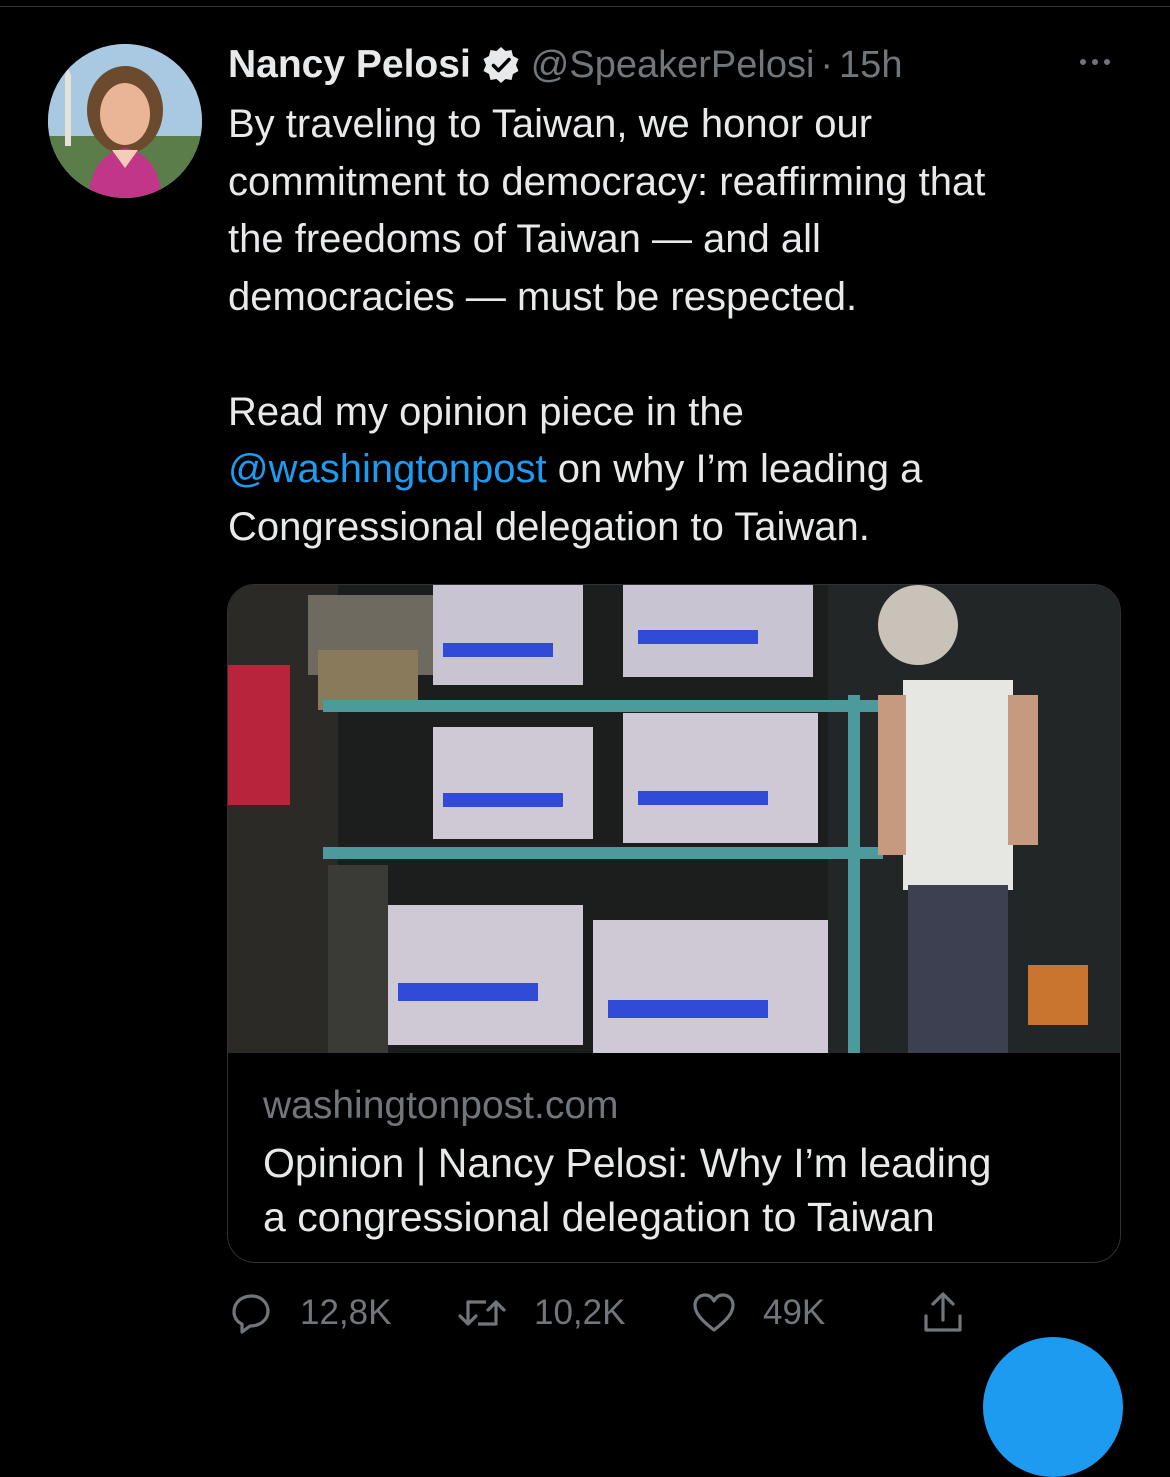 The image size is (1170, 1477). What do you see at coordinates (550, 124) in the screenshot?
I see `tweet-text-line: By traveling to Taiwan, we honor our` at bounding box center [550, 124].